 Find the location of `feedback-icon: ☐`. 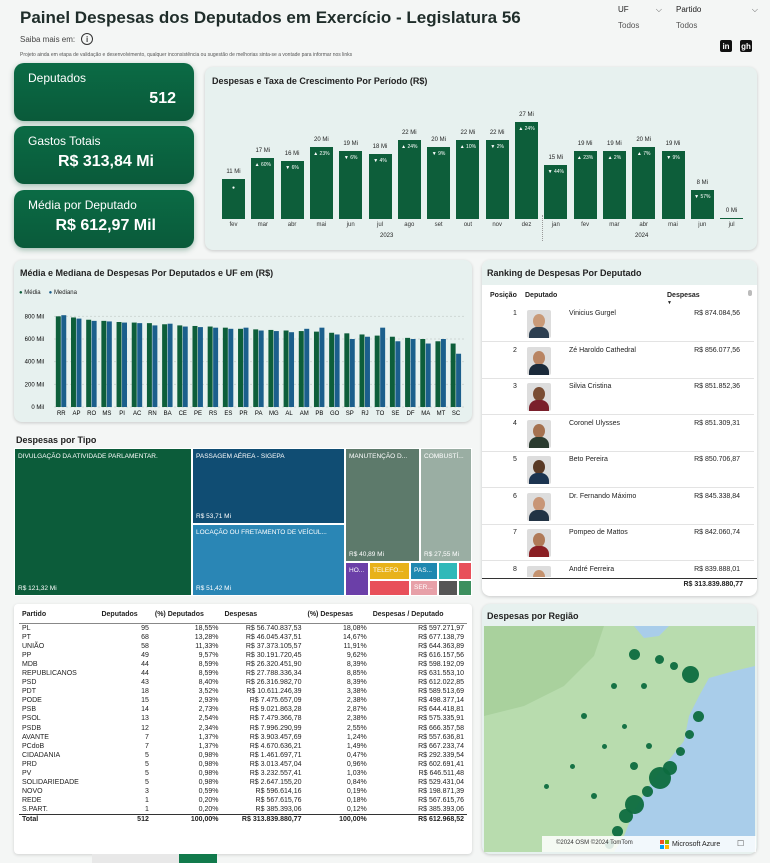

feedback-icon: ☐ is located at coordinates (740, 843).